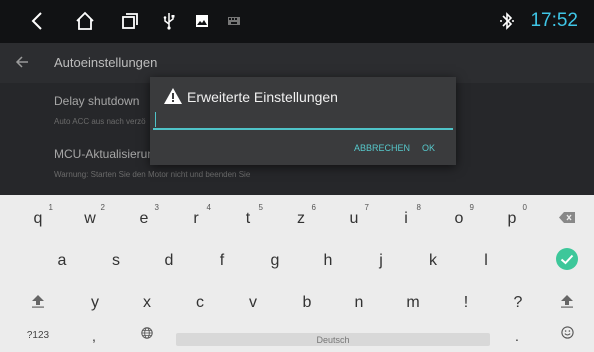 The width and height of the screenshot is (594, 352). What do you see at coordinates (234, 21) in the screenshot?
I see `keyboard-icon` at bounding box center [234, 21].